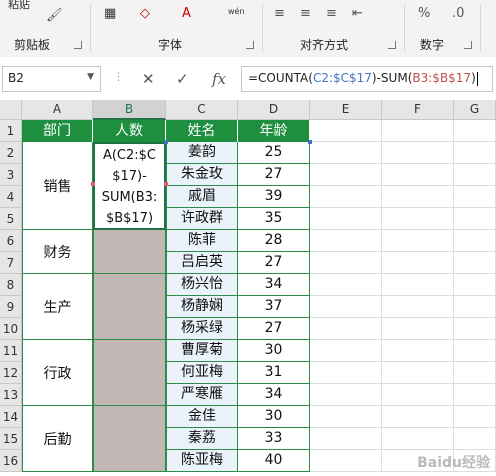  Describe the element at coordinates (274, 153) in the screenshot. I see `age-cell: 25` at that location.